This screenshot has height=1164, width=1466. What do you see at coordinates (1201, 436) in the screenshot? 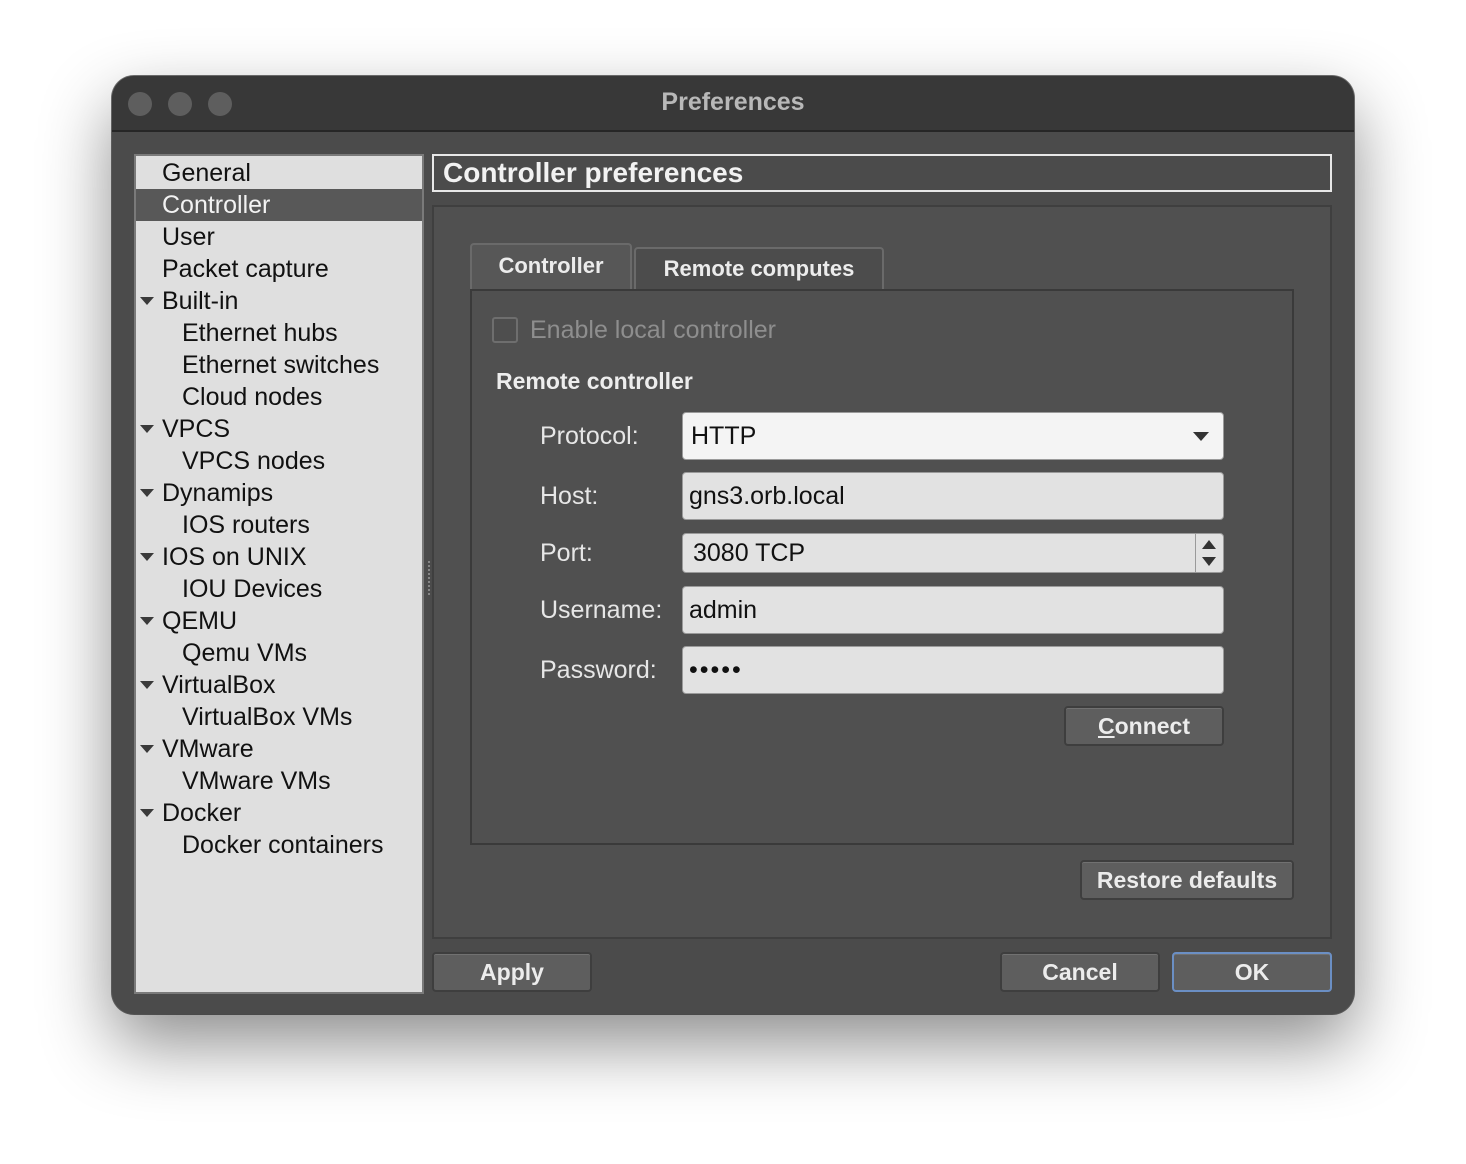
I see `chevron-down-icon` at bounding box center [1201, 436].